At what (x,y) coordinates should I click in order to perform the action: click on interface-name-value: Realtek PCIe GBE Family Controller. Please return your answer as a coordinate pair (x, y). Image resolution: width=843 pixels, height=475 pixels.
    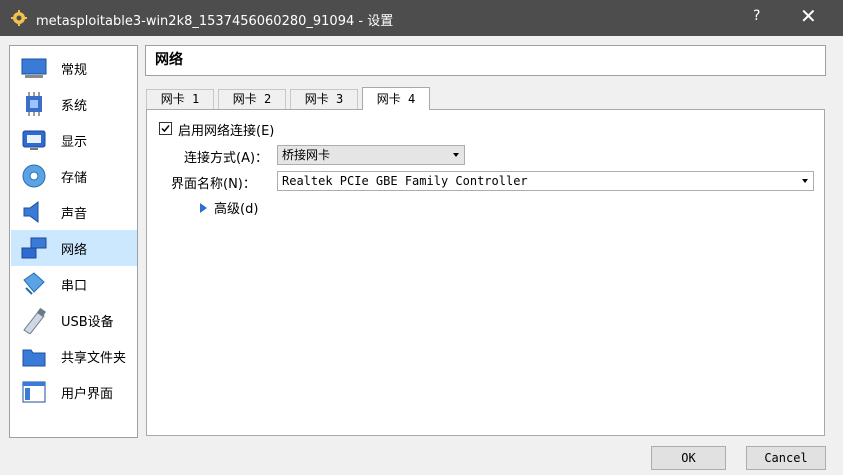
    Looking at the image, I should click on (405, 181).